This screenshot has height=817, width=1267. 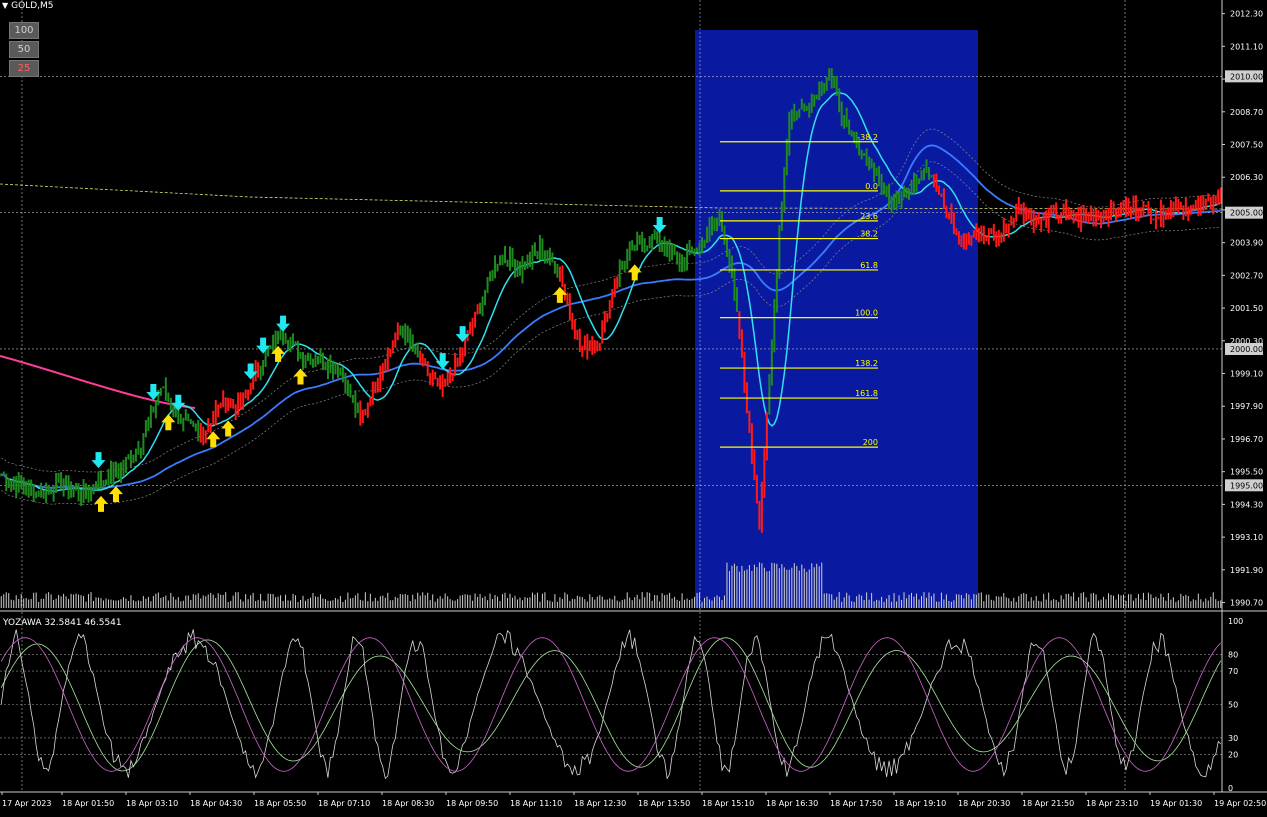 What do you see at coordinates (1246, 349) in the screenshot?
I see `level-marker-label: 2000.00` at bounding box center [1246, 349].